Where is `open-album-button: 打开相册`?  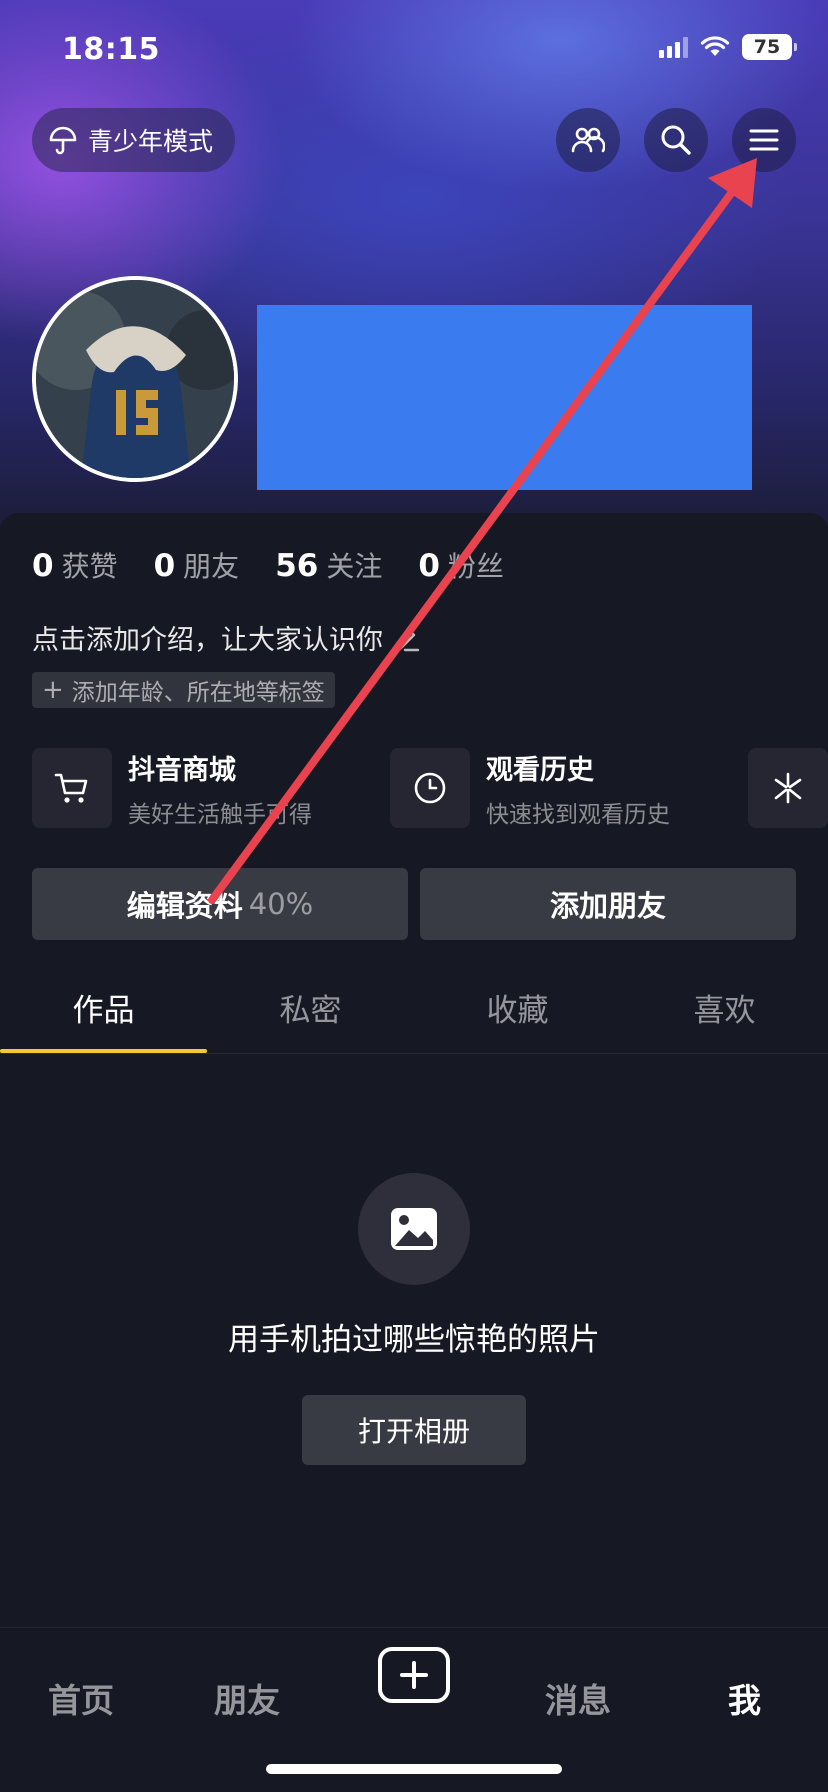
open-album-button: 打开相册 is located at coordinates (414, 1430).